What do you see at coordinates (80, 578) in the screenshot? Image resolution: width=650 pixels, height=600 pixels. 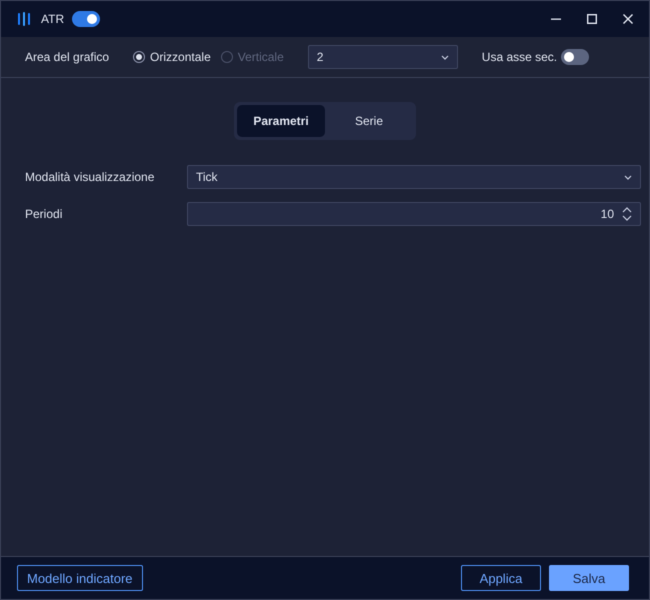 I see `template-button: Modello indicatore` at bounding box center [80, 578].